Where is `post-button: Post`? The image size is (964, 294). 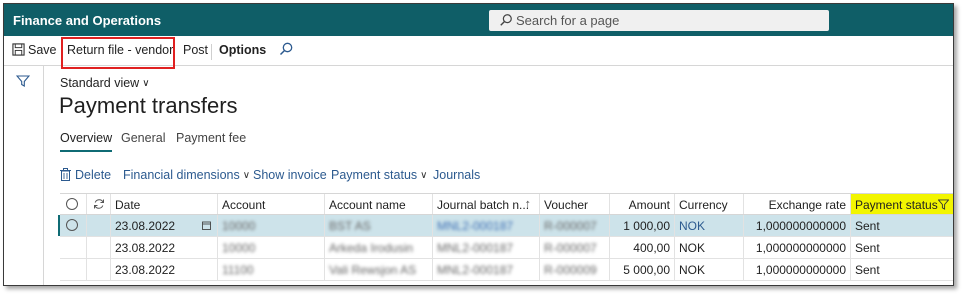 post-button: Post is located at coordinates (195, 50).